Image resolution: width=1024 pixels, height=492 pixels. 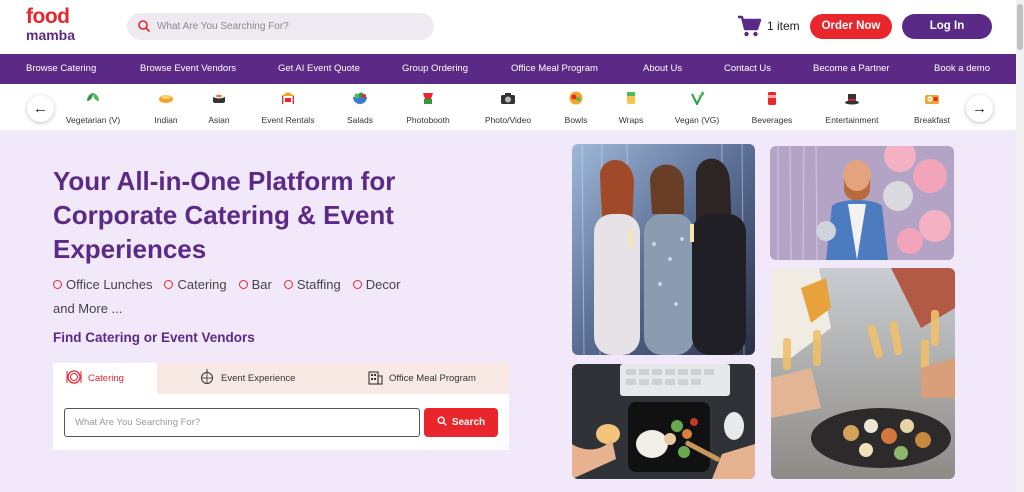 I want to click on category-label: Beverages, so click(x=772, y=120).